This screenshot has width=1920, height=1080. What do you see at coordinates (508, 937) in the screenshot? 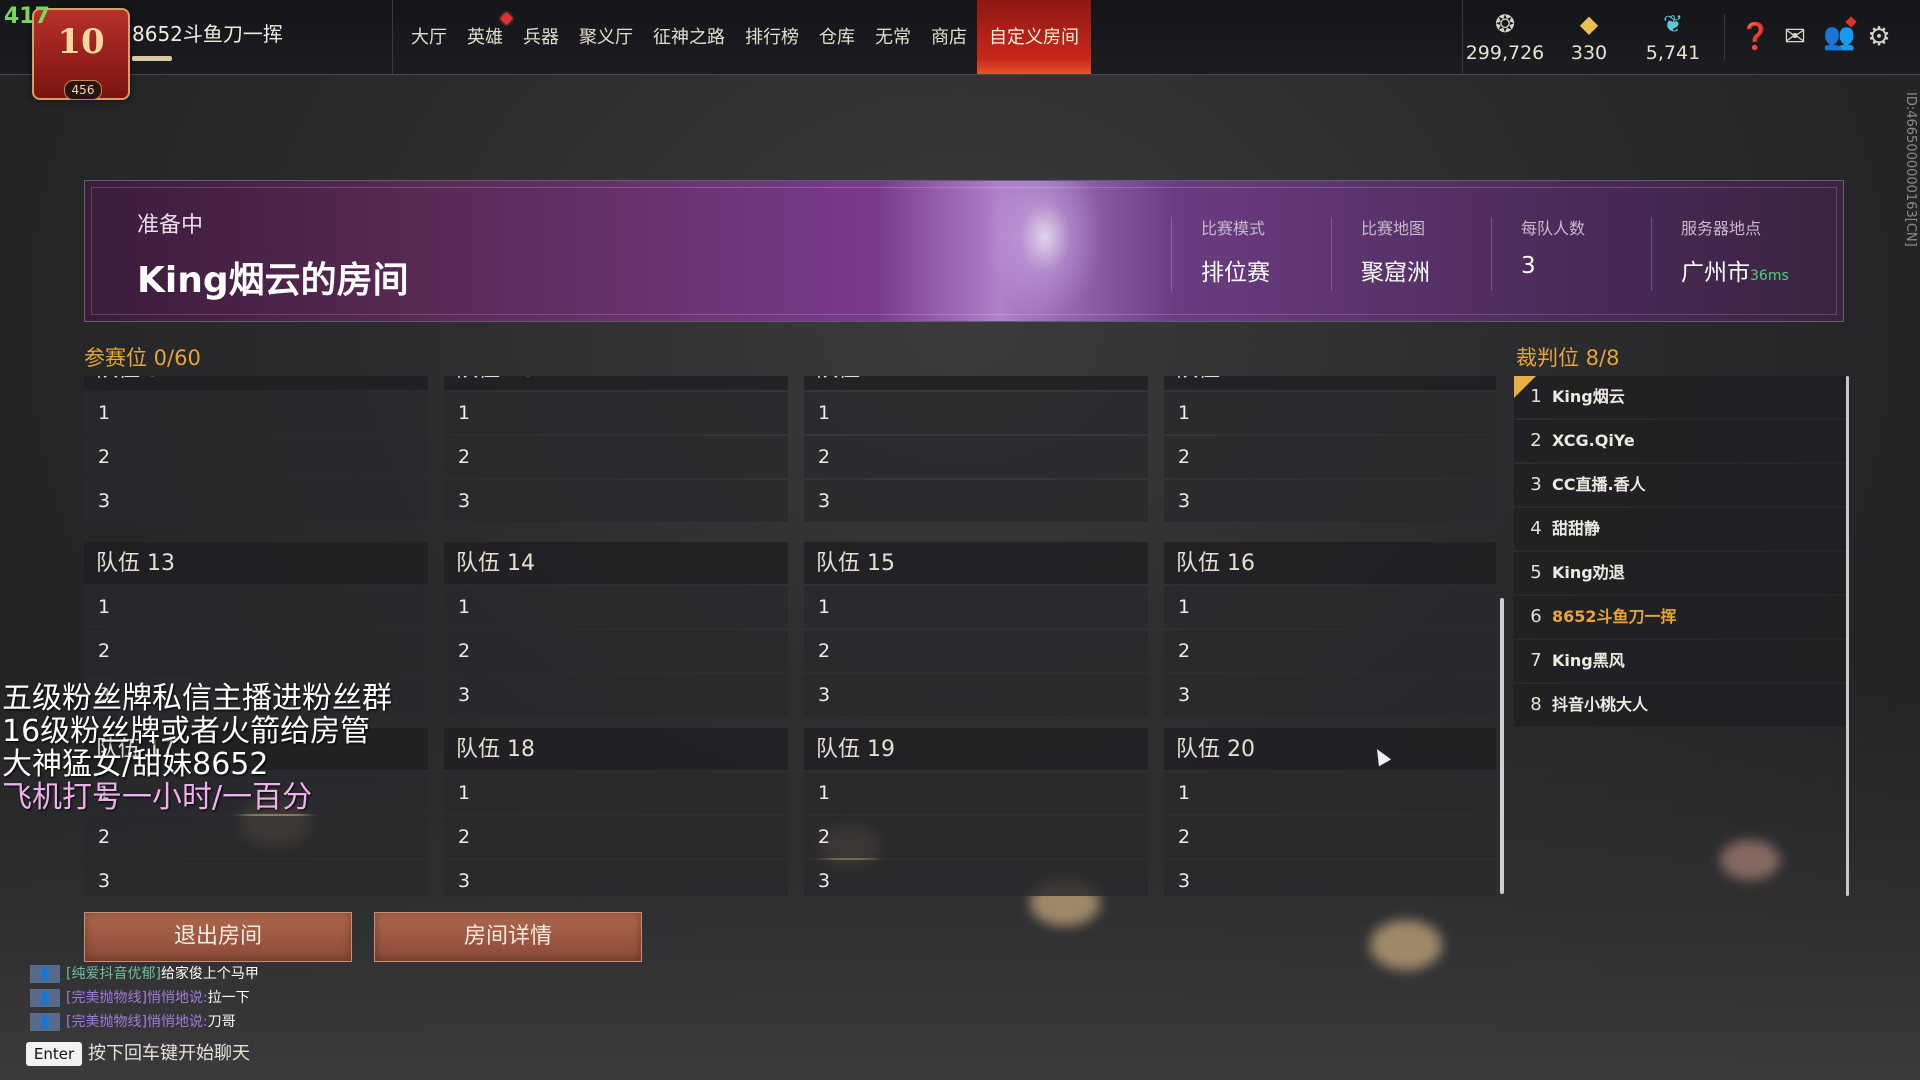
I see `room-details-button: 房间详情` at bounding box center [508, 937].